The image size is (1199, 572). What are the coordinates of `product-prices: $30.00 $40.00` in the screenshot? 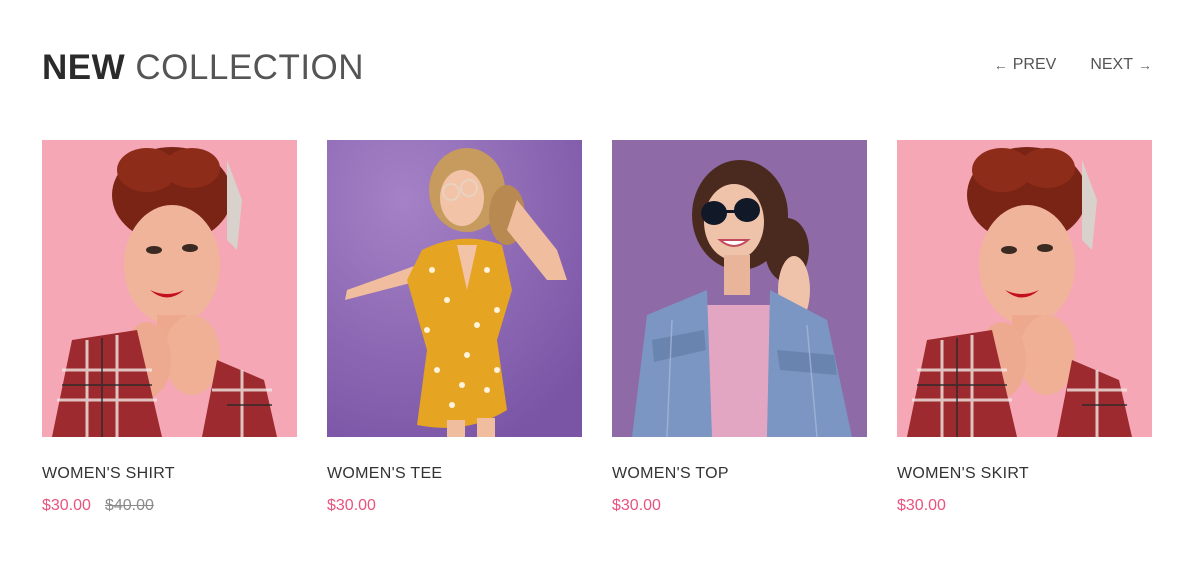 It's located at (169, 506).